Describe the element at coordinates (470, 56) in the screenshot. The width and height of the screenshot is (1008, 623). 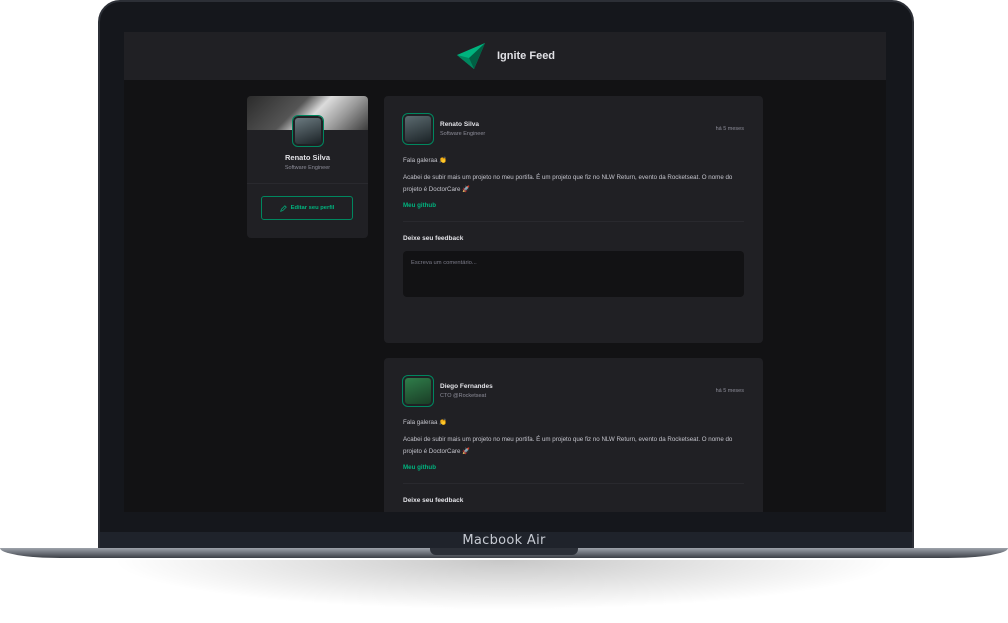
I see `ignite-logo-icon` at that location.